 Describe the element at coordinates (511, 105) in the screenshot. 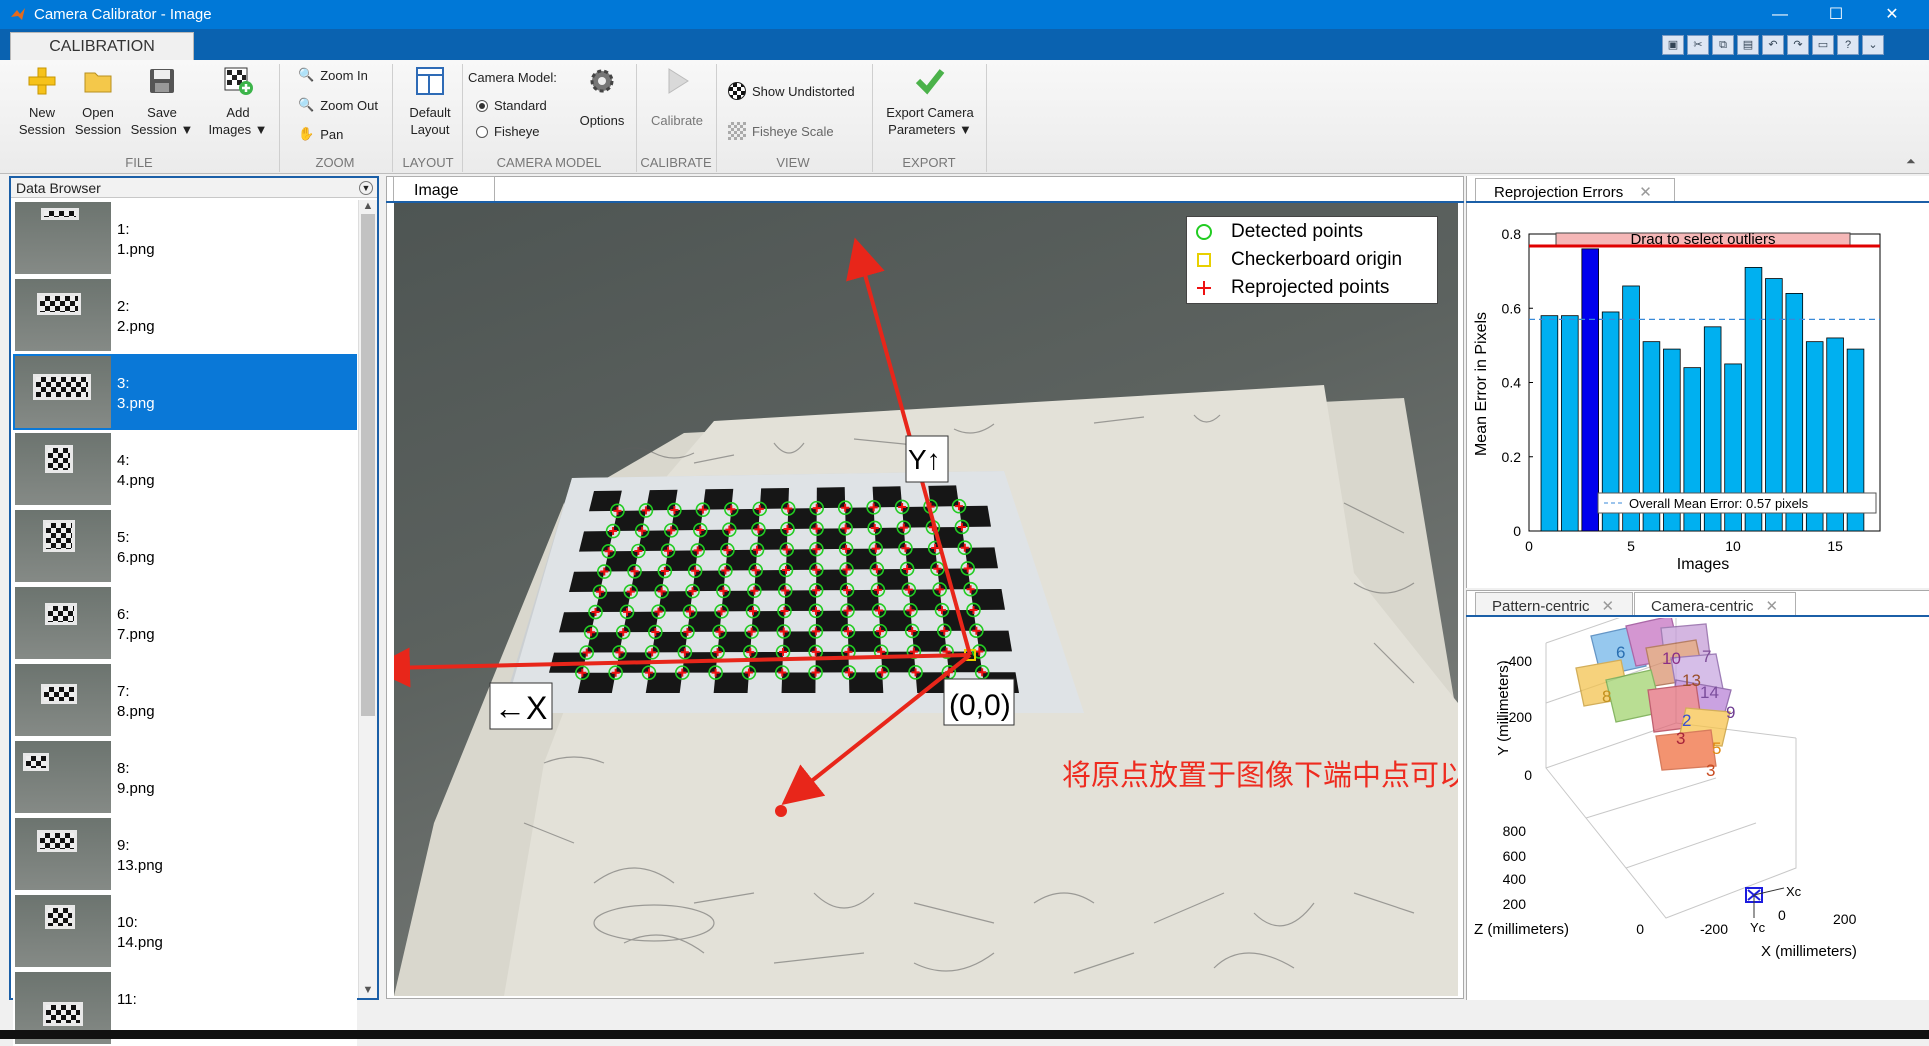

I see `standard-radio: Standard` at that location.